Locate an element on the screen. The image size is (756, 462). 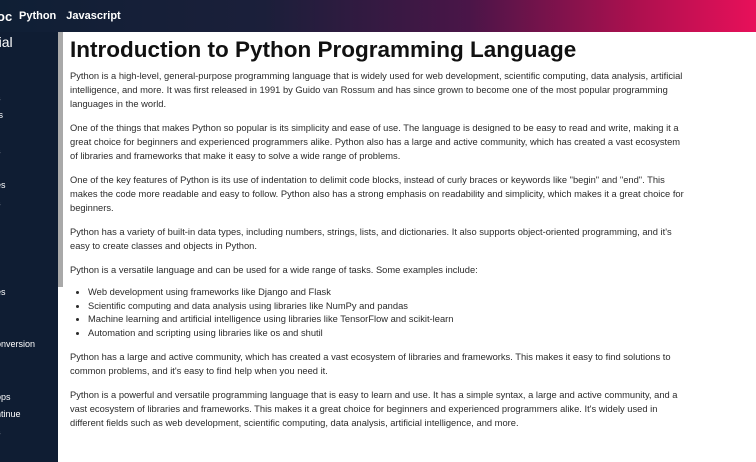
sidebar-item: onversion is located at coordinates (17, 344).